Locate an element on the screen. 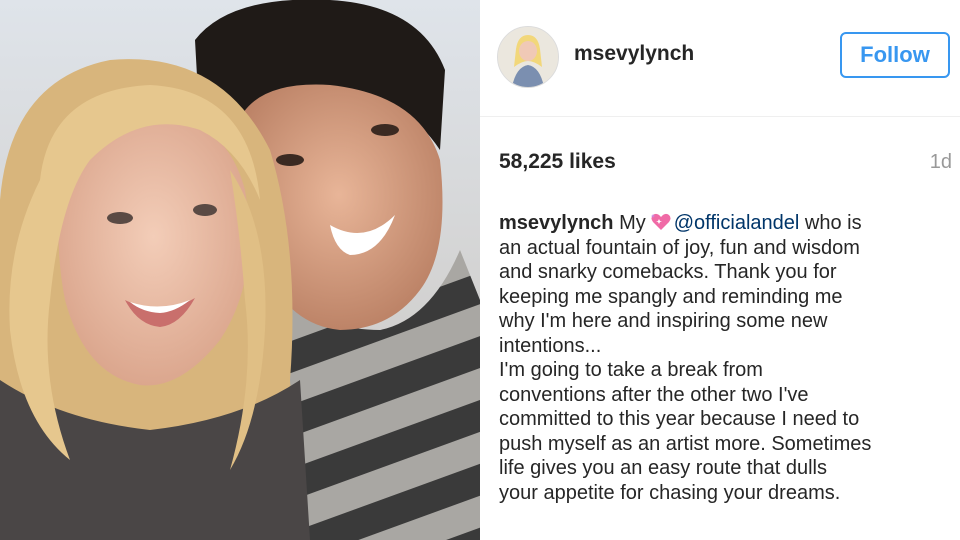 The height and width of the screenshot is (540, 960). sparkling-heart-icon is located at coordinates (660, 221).